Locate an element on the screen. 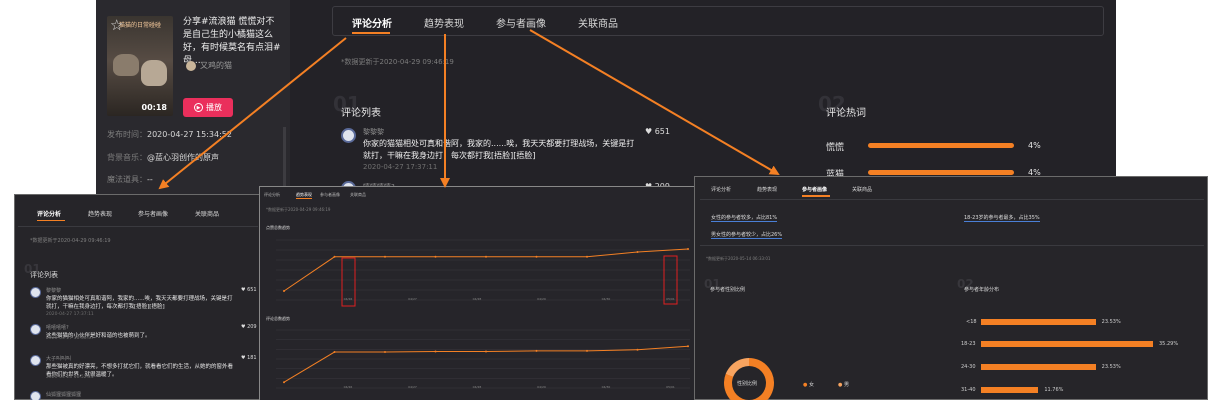 The height and width of the screenshot is (400, 1214). arrow-to-comment-panel is located at coordinates (252, 113).